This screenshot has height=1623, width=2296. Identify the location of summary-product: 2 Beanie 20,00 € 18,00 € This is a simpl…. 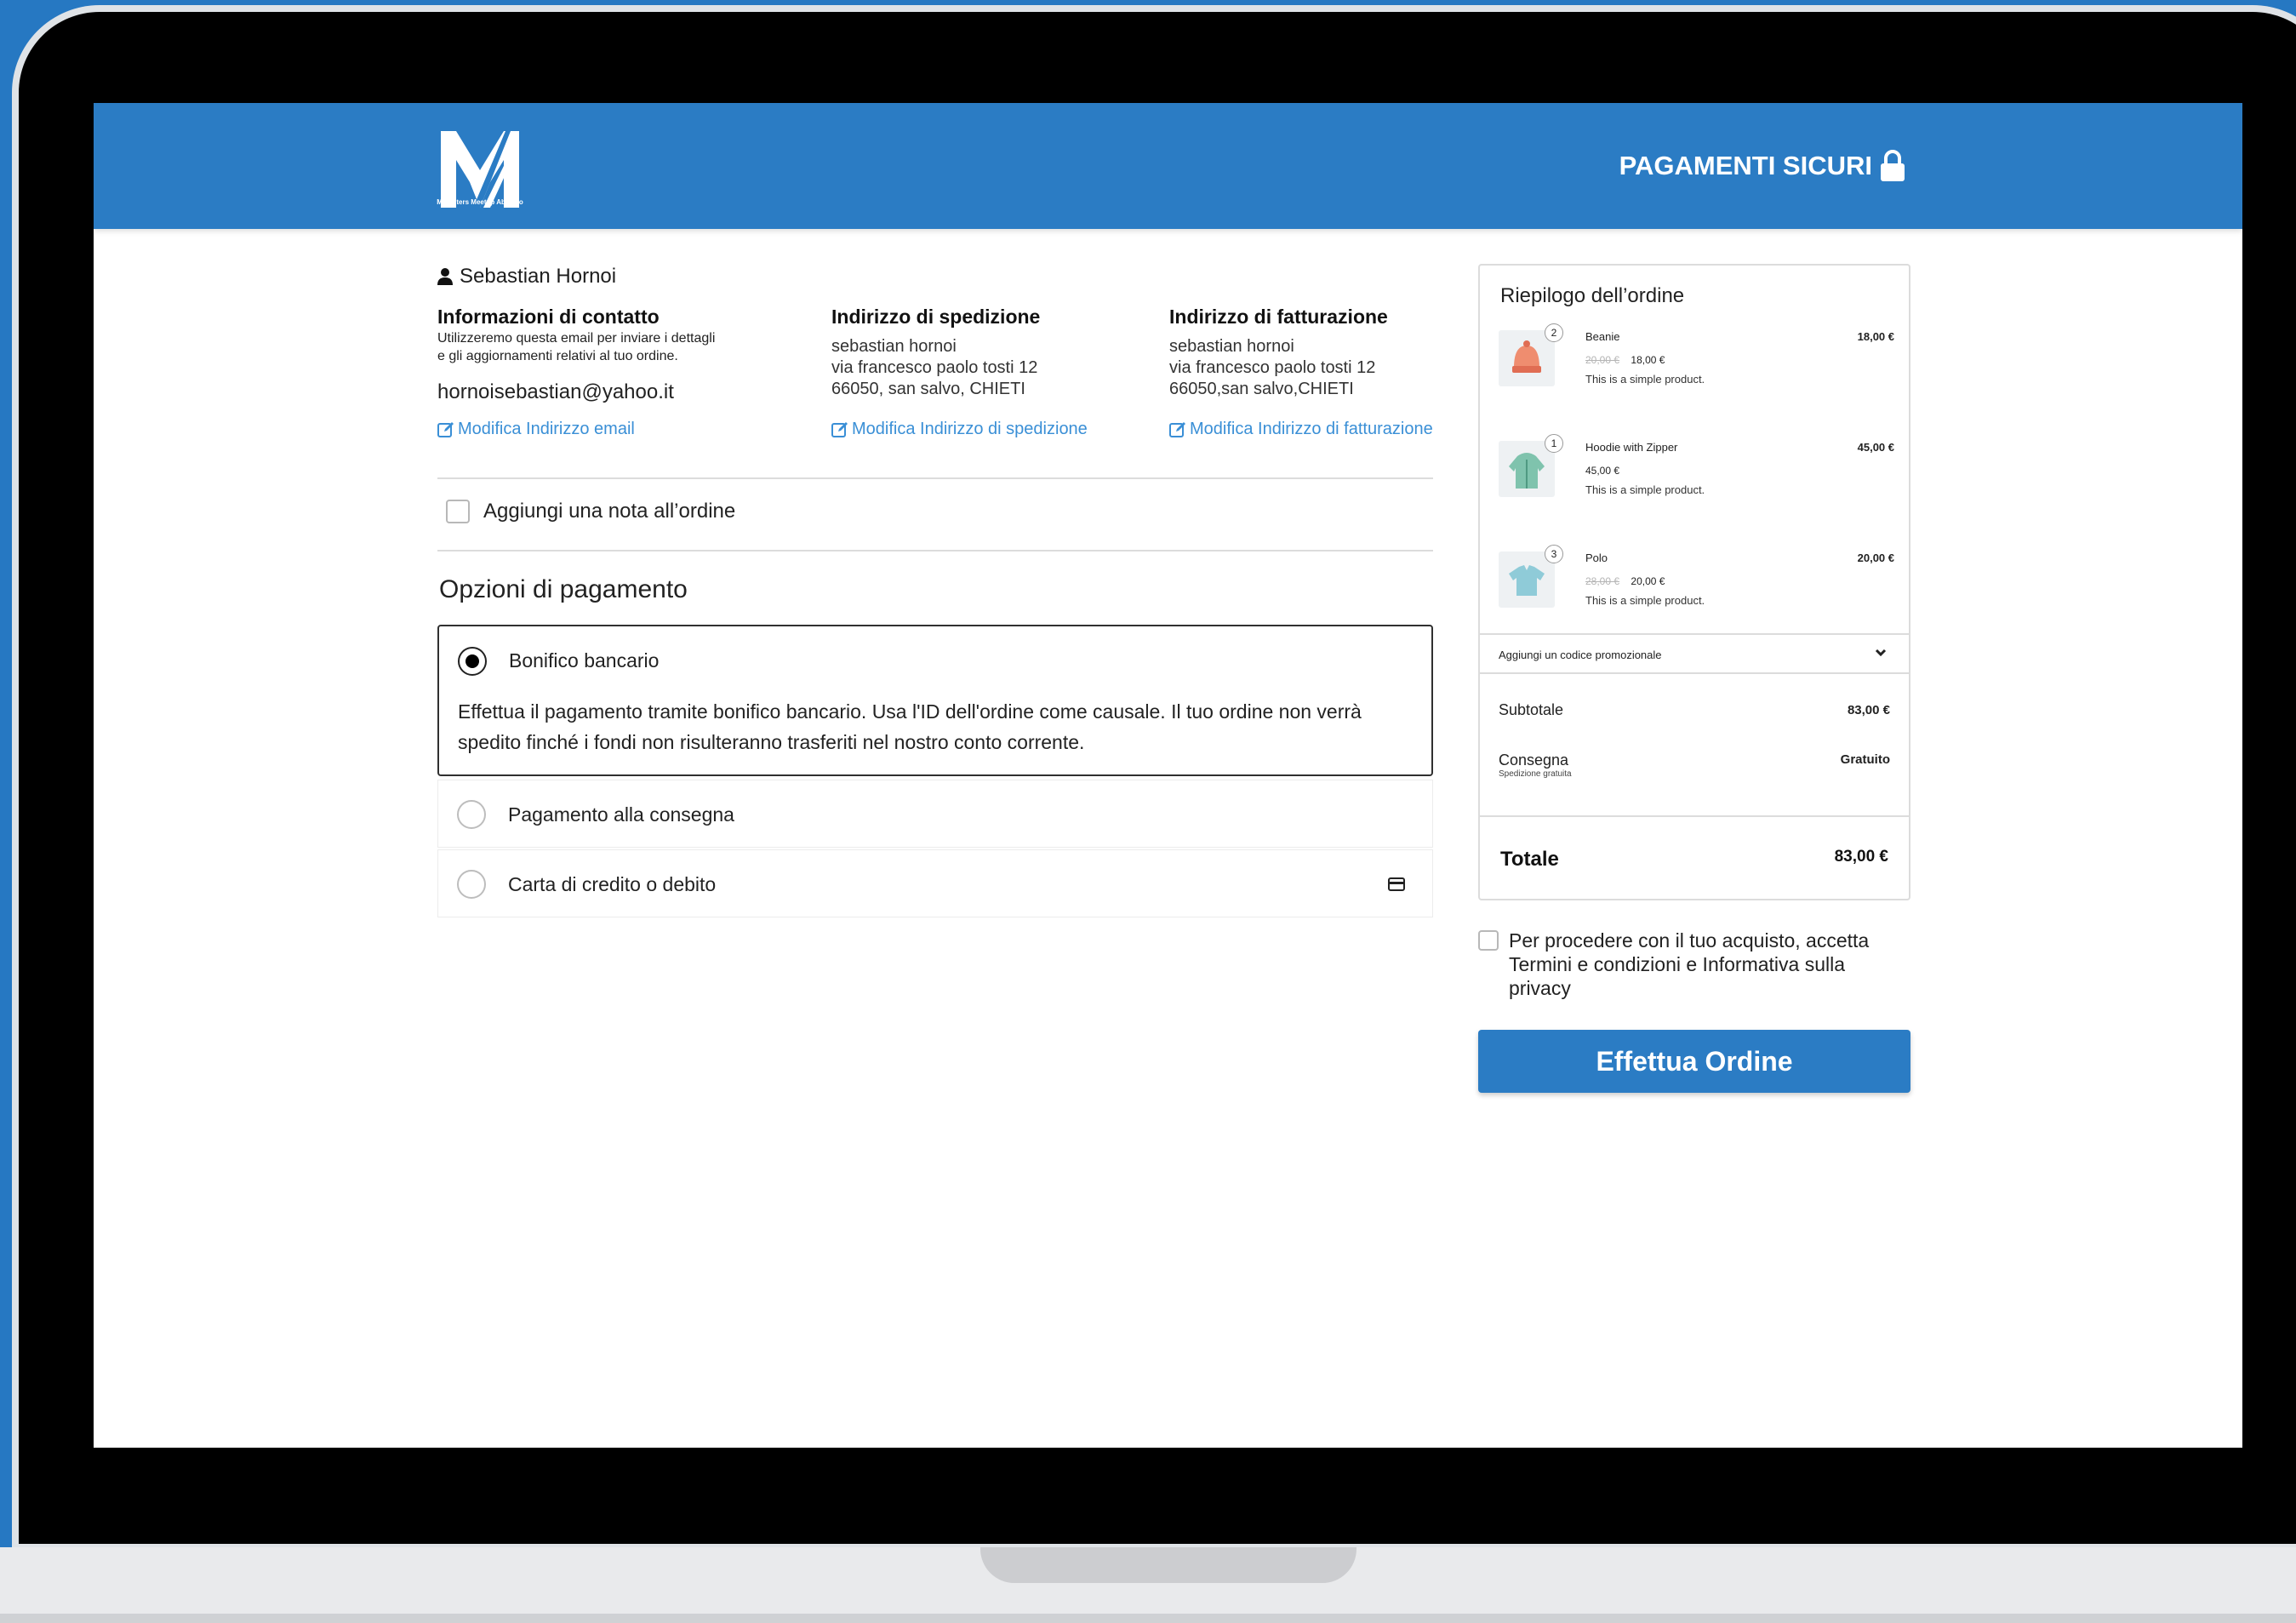
(1697, 373).